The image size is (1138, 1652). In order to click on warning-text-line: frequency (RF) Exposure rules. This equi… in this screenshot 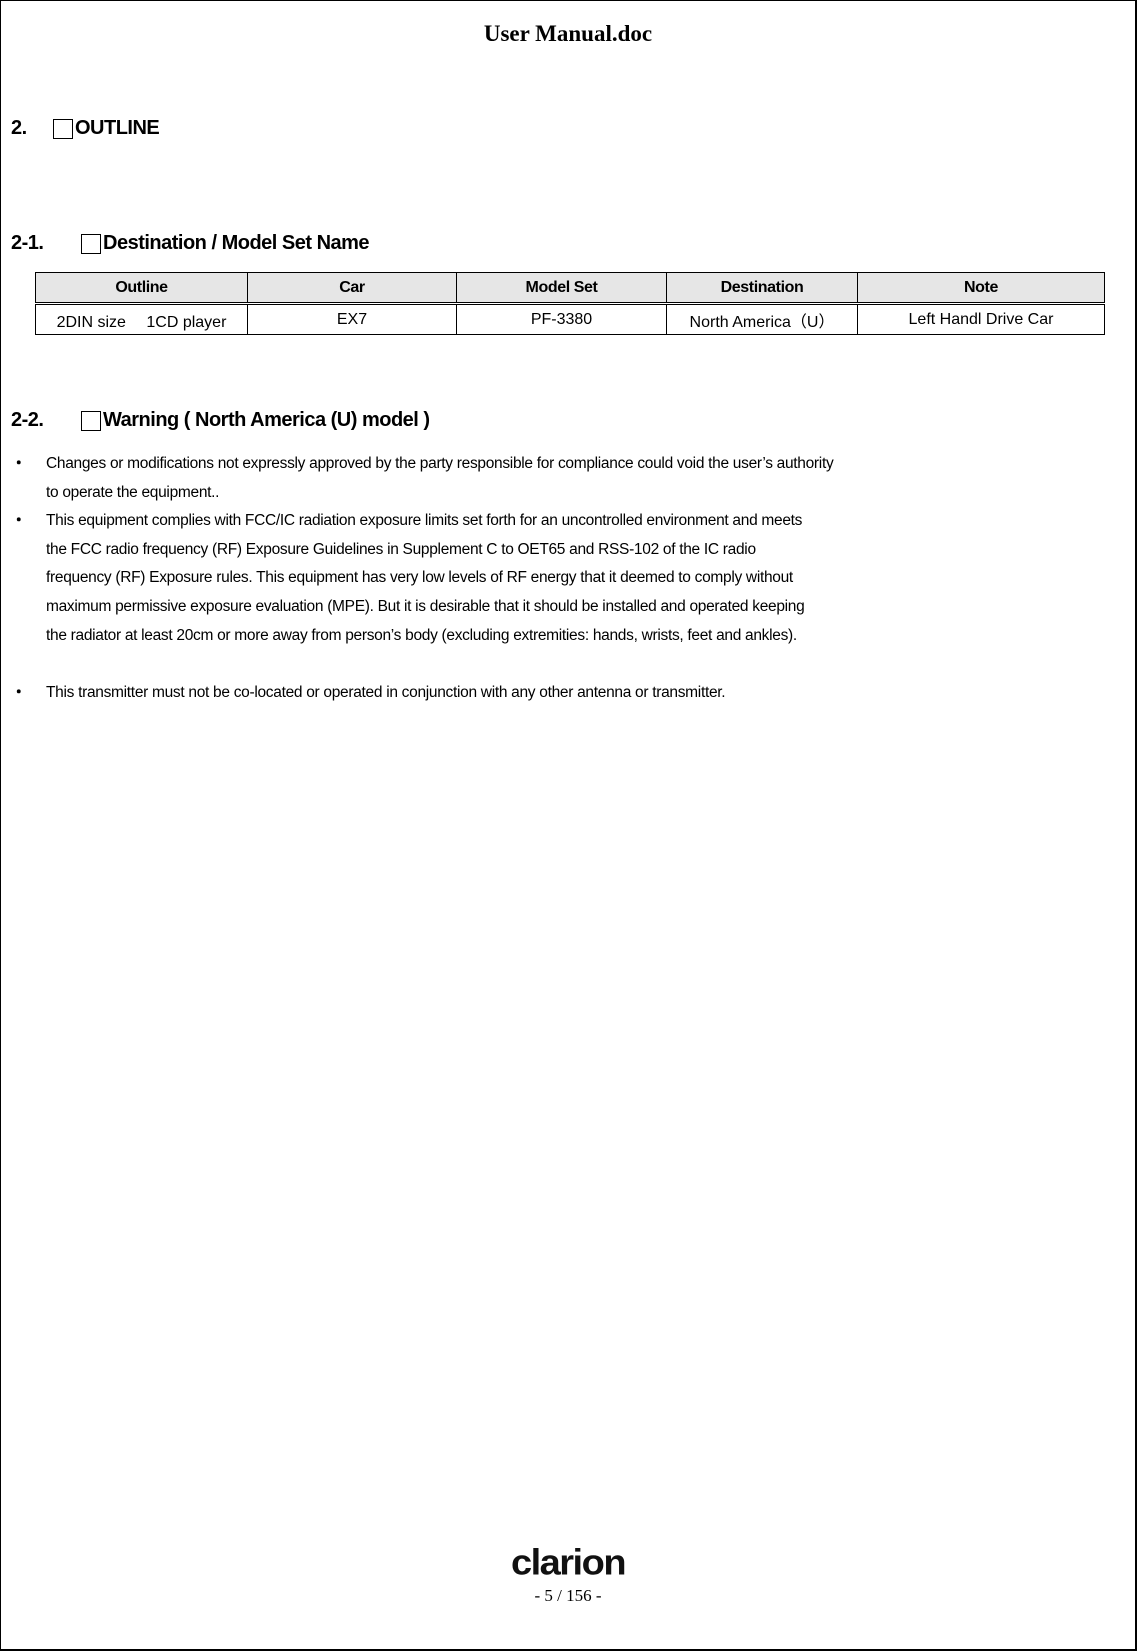, I will do `click(419, 578)`.